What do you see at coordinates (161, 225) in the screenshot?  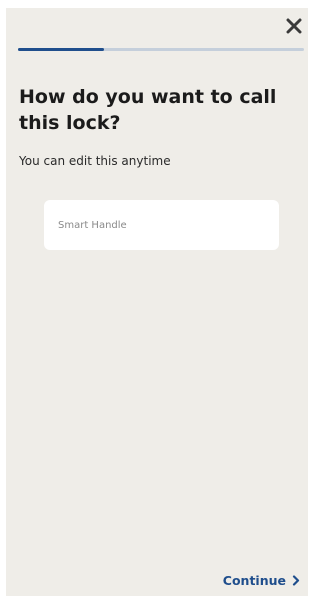 I see `lock-name-input` at bounding box center [161, 225].